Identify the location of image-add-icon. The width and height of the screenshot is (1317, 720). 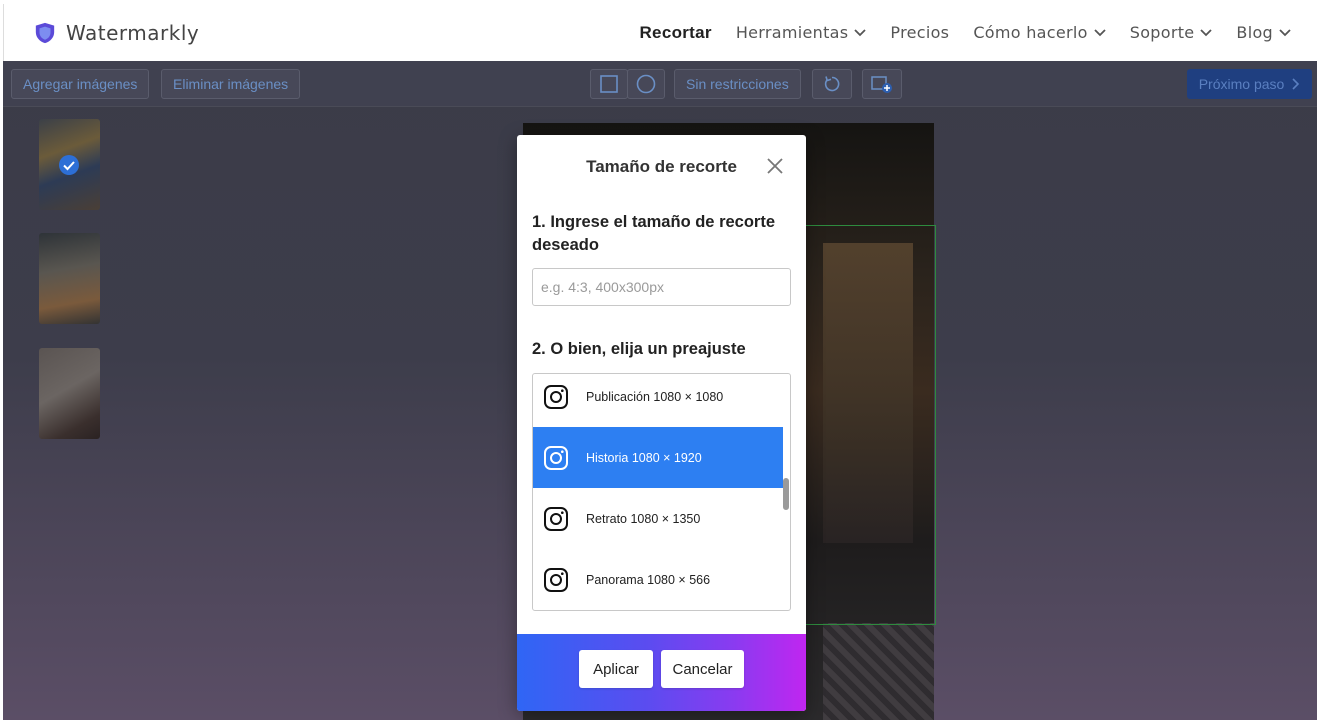
(881, 84).